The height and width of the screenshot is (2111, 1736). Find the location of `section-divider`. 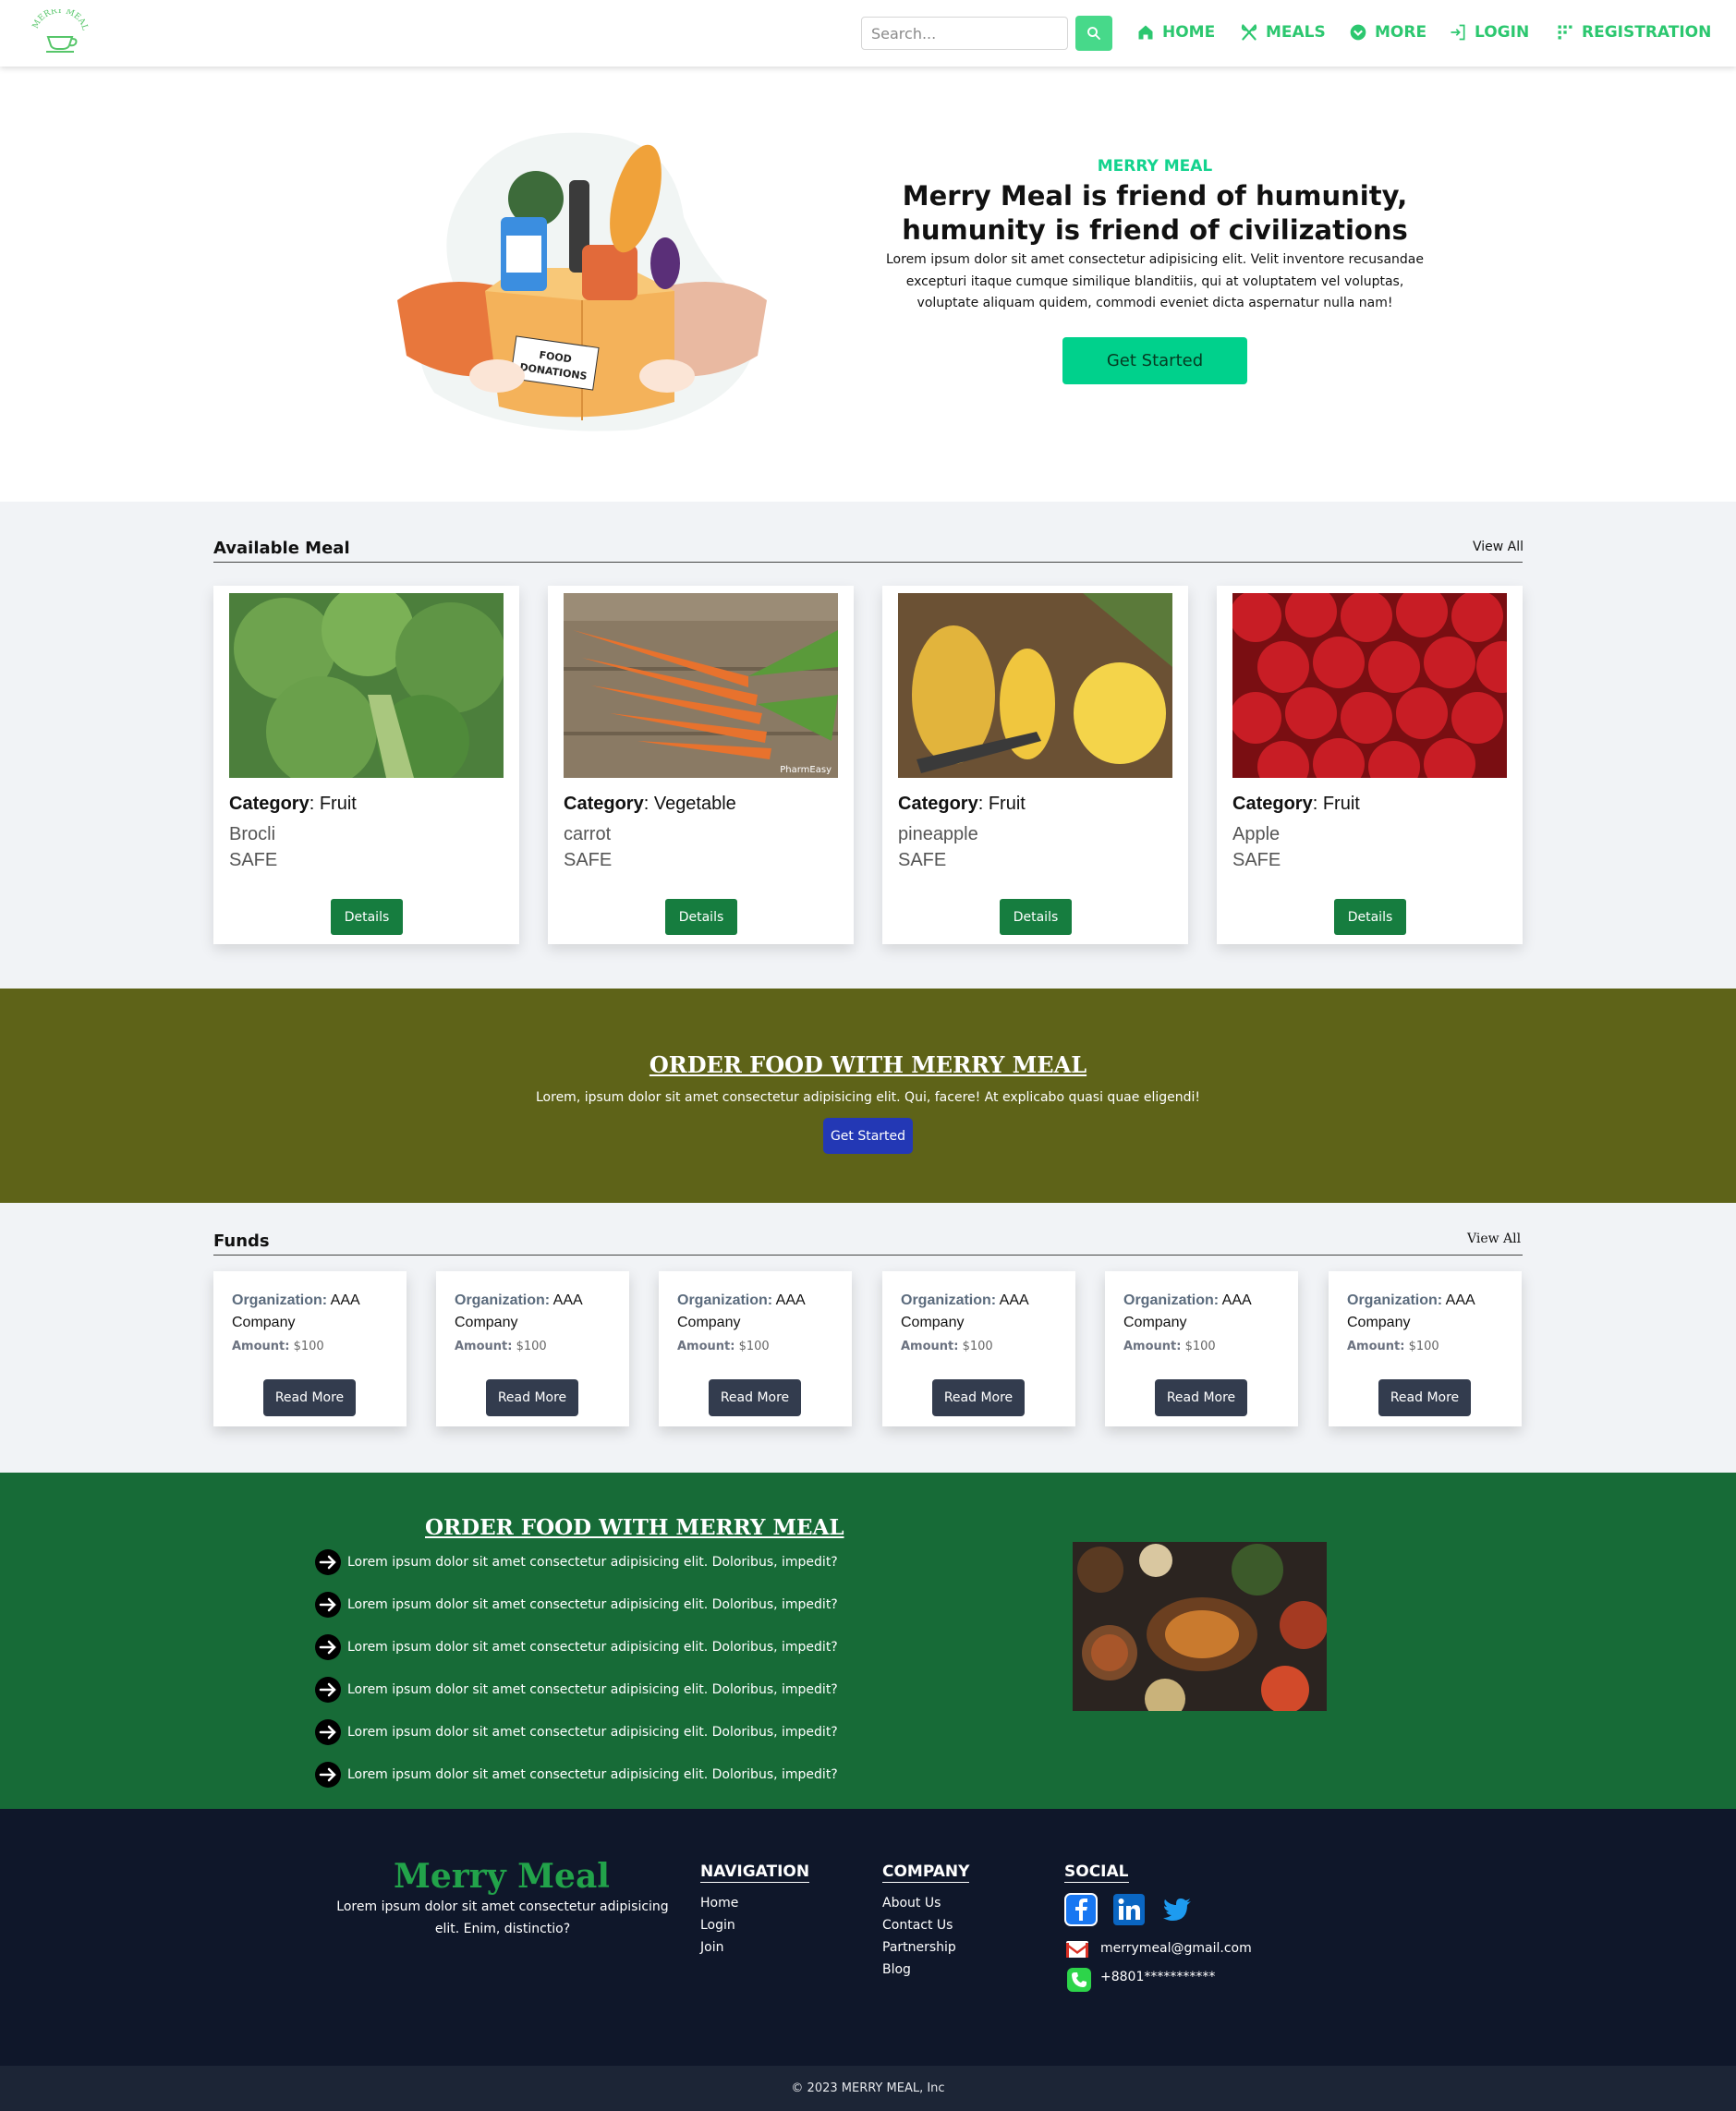

section-divider is located at coordinates (868, 563).